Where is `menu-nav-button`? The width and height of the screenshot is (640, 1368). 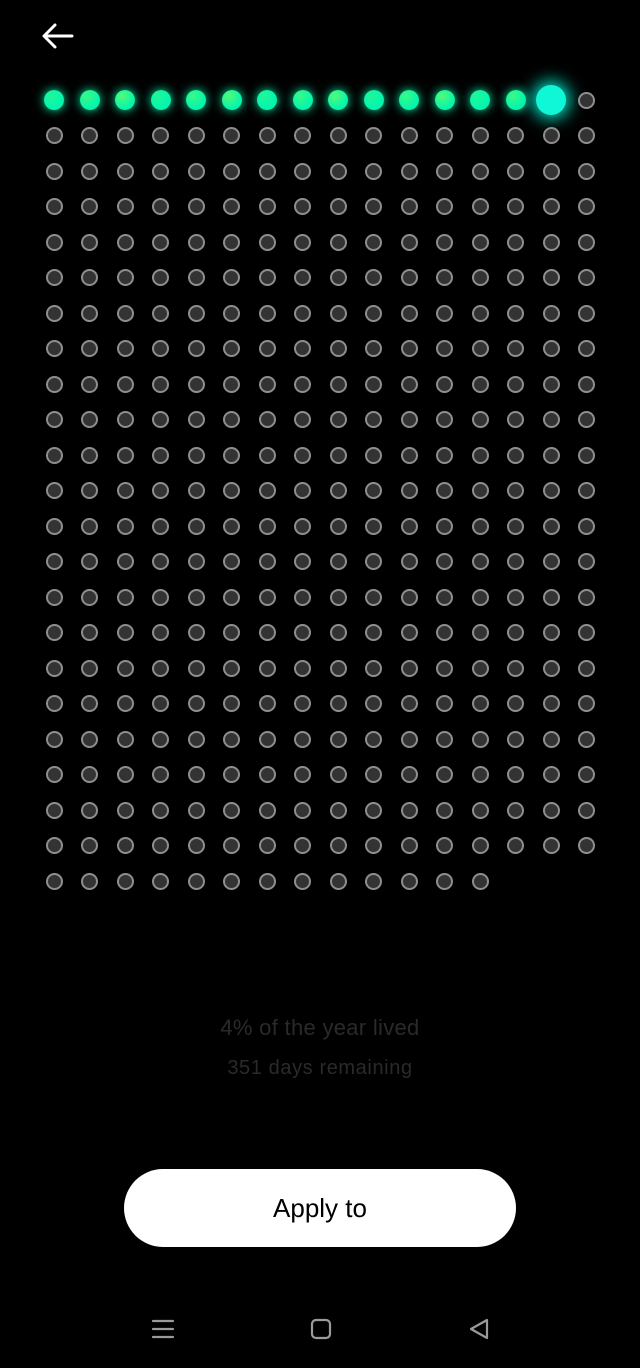
menu-nav-button is located at coordinates (163, 1329).